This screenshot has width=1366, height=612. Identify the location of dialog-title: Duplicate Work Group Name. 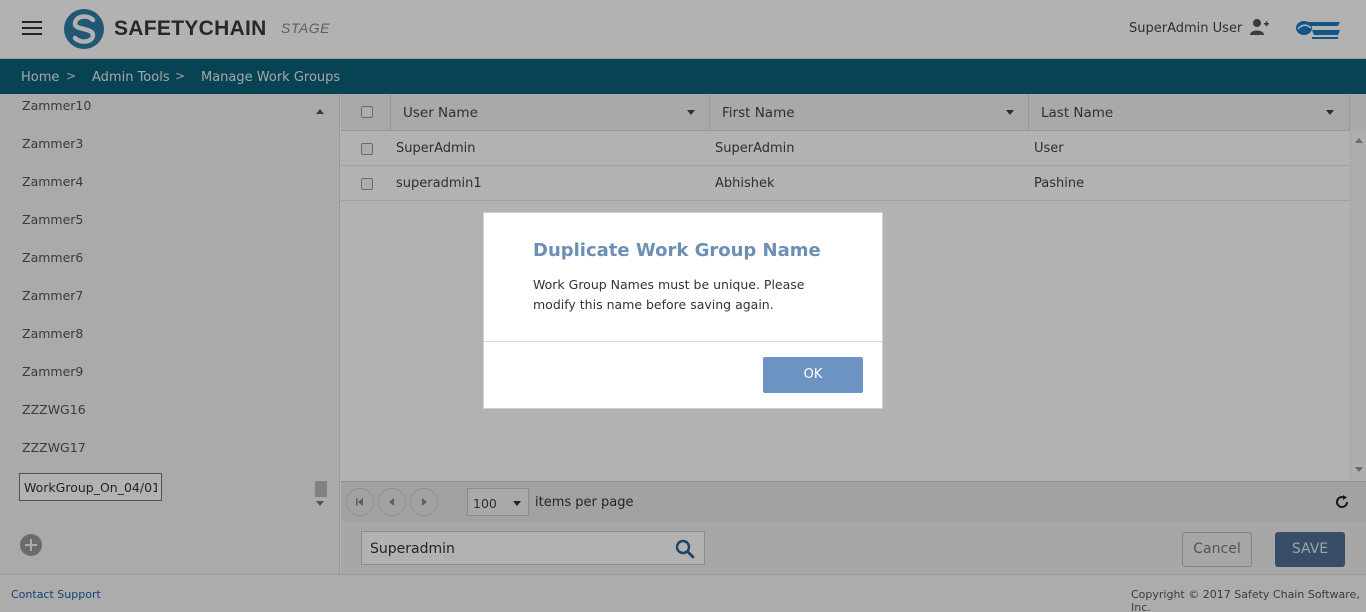
(677, 250).